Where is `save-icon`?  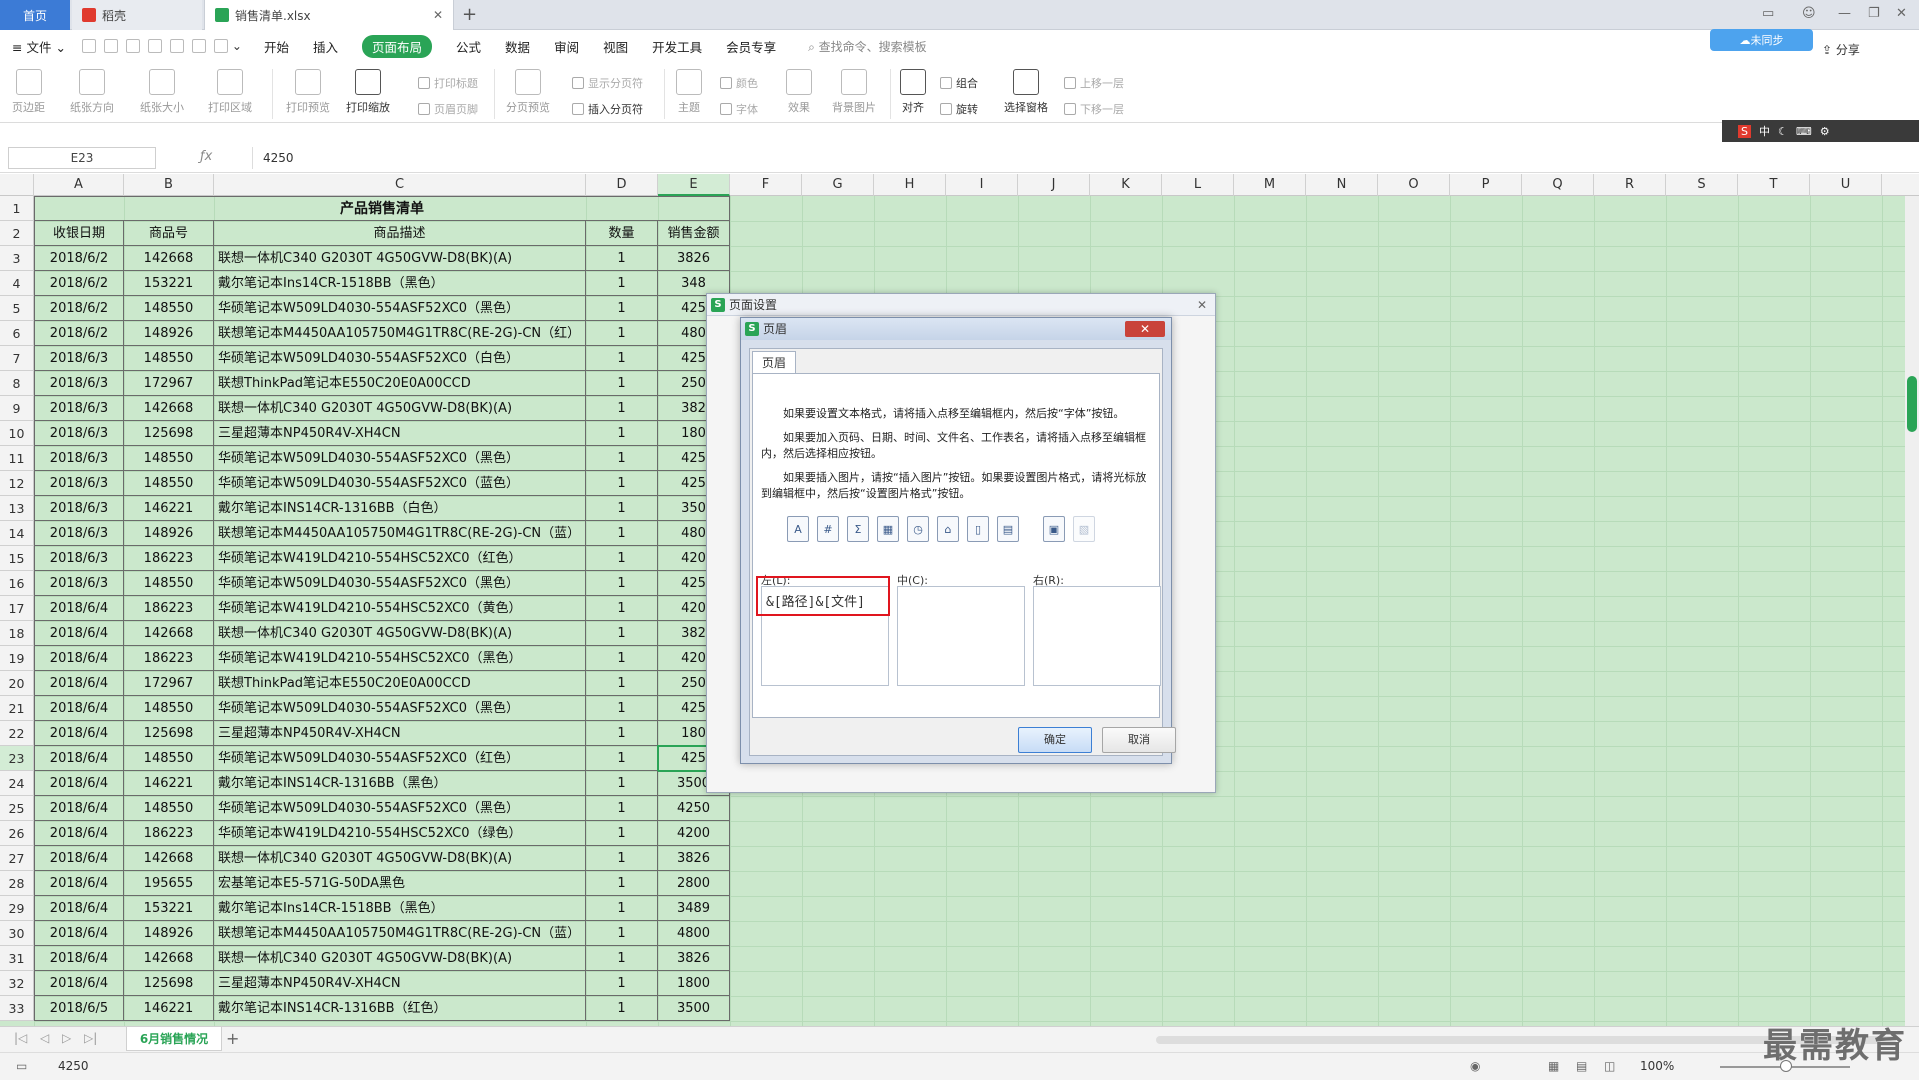 save-icon is located at coordinates (110, 46).